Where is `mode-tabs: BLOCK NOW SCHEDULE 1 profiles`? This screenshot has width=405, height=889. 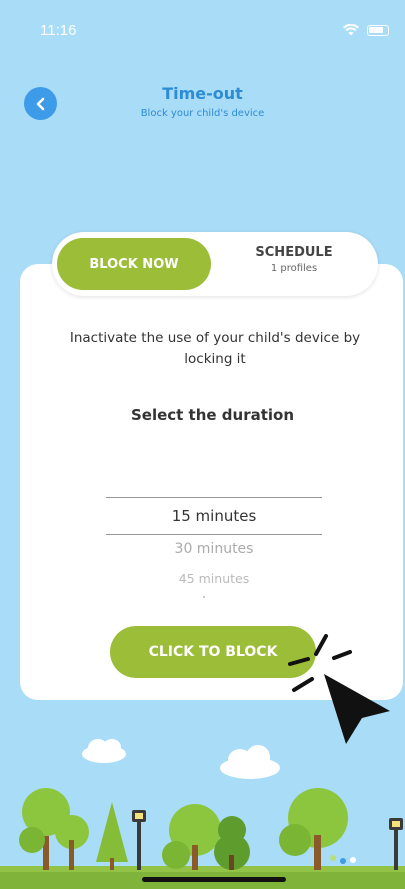
mode-tabs: BLOCK NOW SCHEDULE 1 profiles is located at coordinates (215, 264).